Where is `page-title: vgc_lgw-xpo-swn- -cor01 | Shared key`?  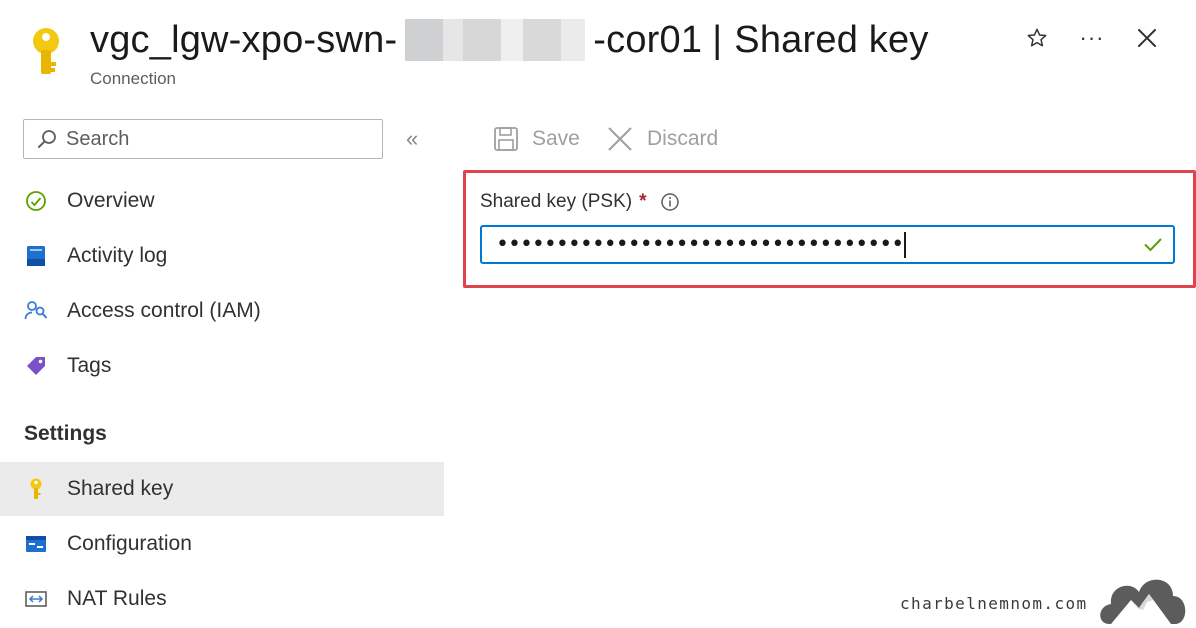 page-title: vgc_lgw-xpo-swn- -cor01 | Shared key is located at coordinates (509, 40).